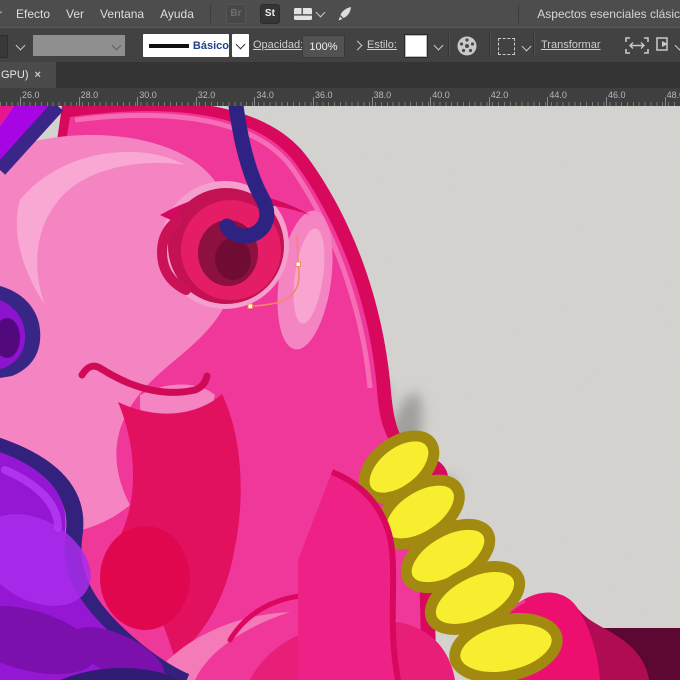 The height and width of the screenshot is (680, 680). What do you see at coordinates (571, 45) in the screenshot?
I see `transform-link: Transformar` at bounding box center [571, 45].